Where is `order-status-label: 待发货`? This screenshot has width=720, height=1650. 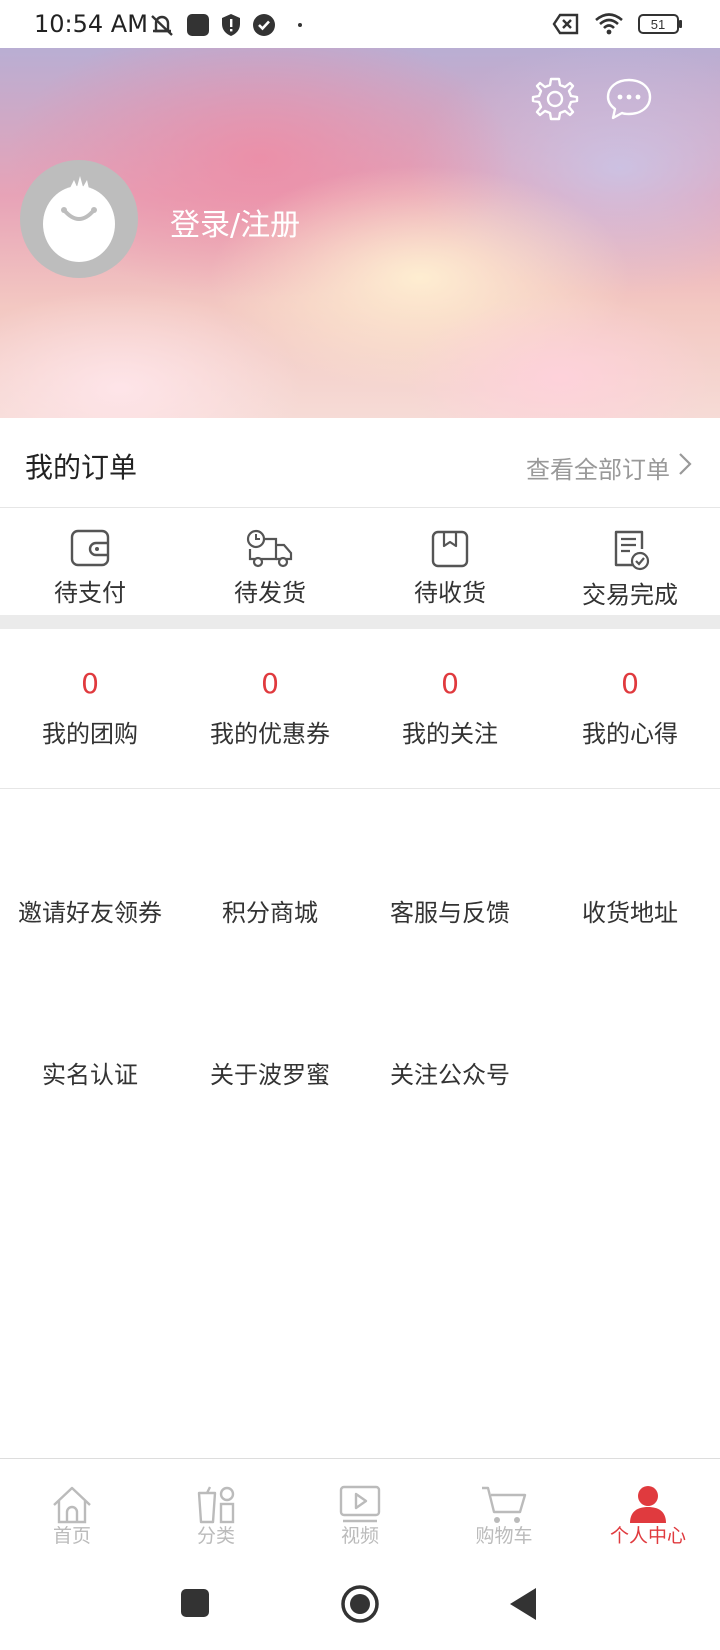
order-status-label: 待发货 is located at coordinates (270, 593).